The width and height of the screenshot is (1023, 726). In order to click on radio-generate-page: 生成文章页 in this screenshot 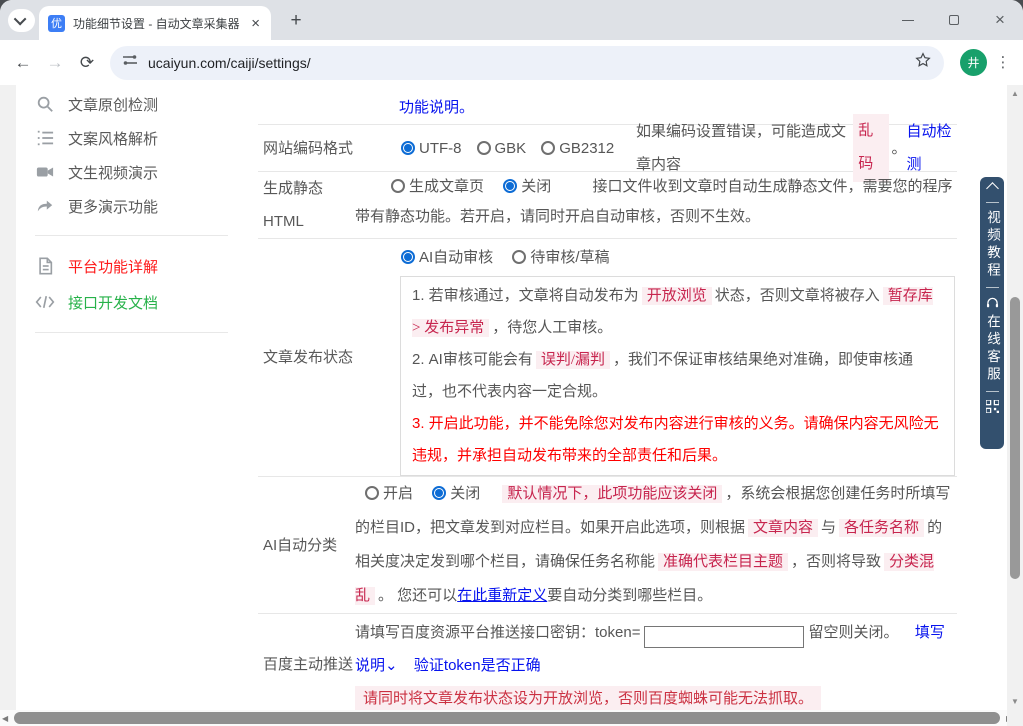, I will do `click(437, 186)`.